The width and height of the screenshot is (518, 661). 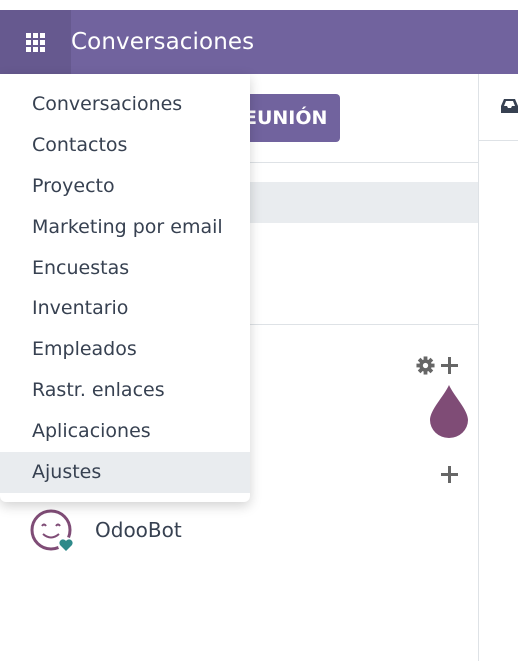 I want to click on right-header-divider, so click(x=498, y=140).